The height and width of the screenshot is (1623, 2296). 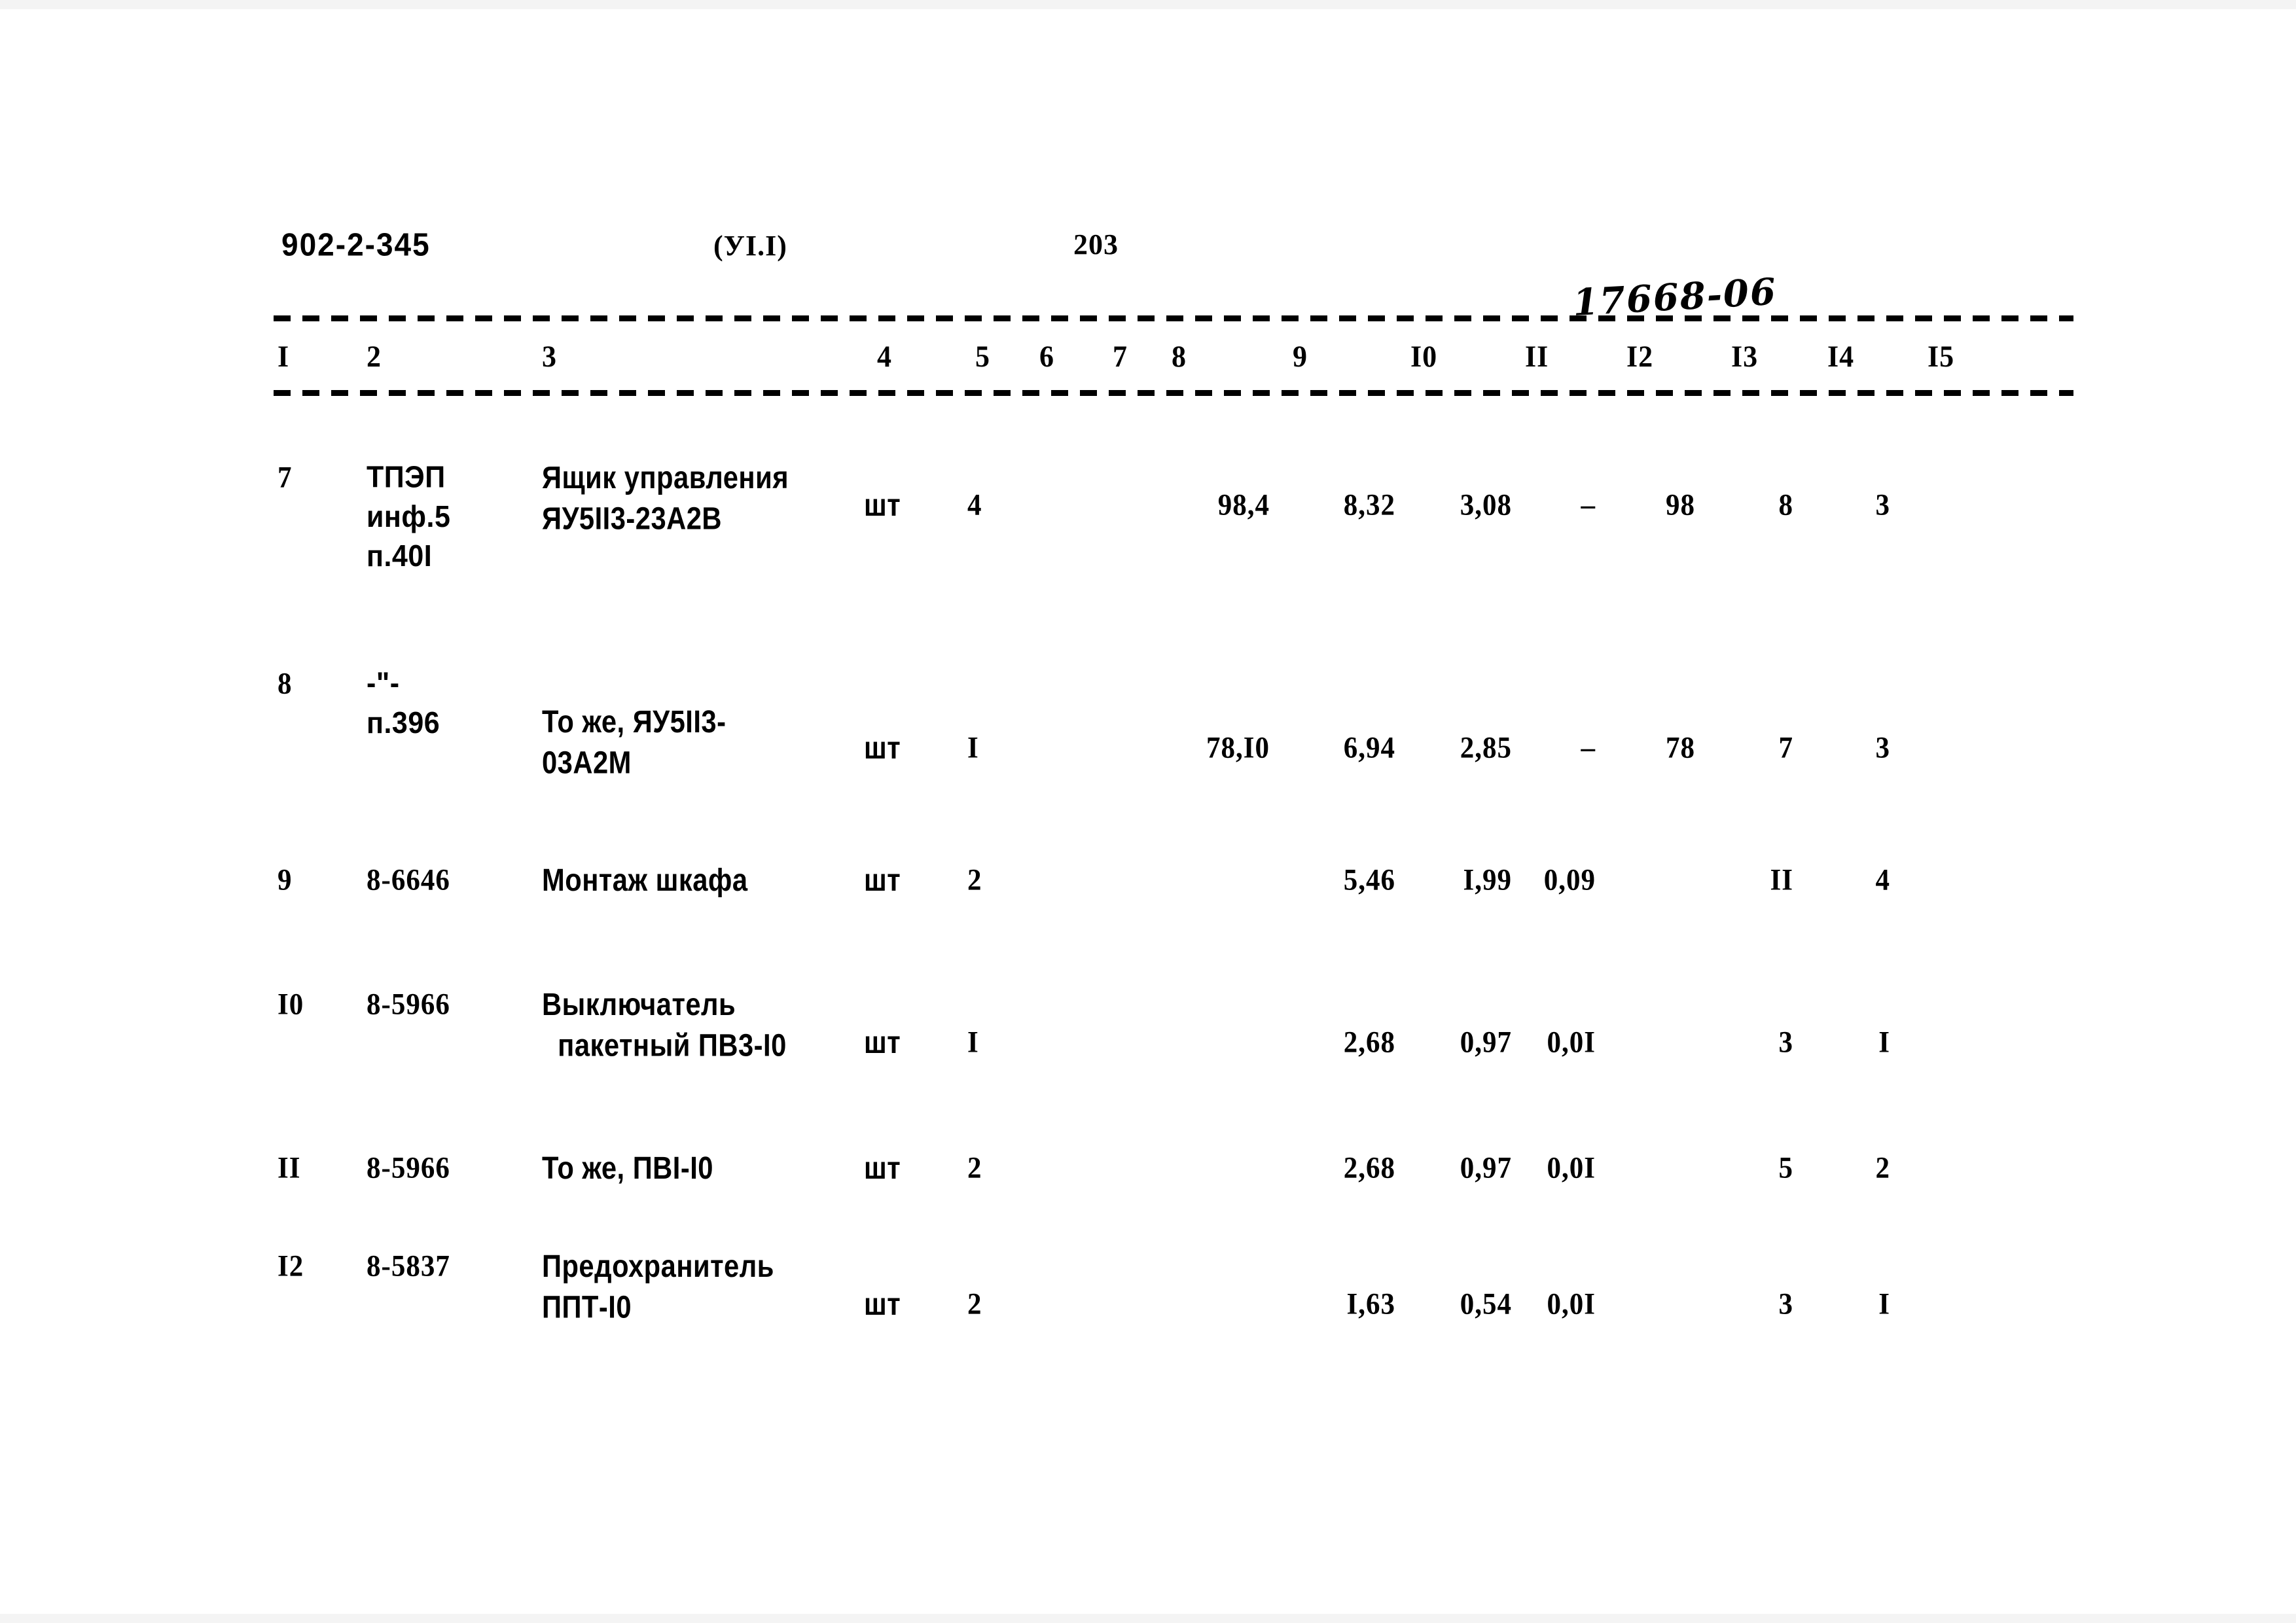 I want to click on table-cell-r3-c14: 4, so click(x=1882, y=880).